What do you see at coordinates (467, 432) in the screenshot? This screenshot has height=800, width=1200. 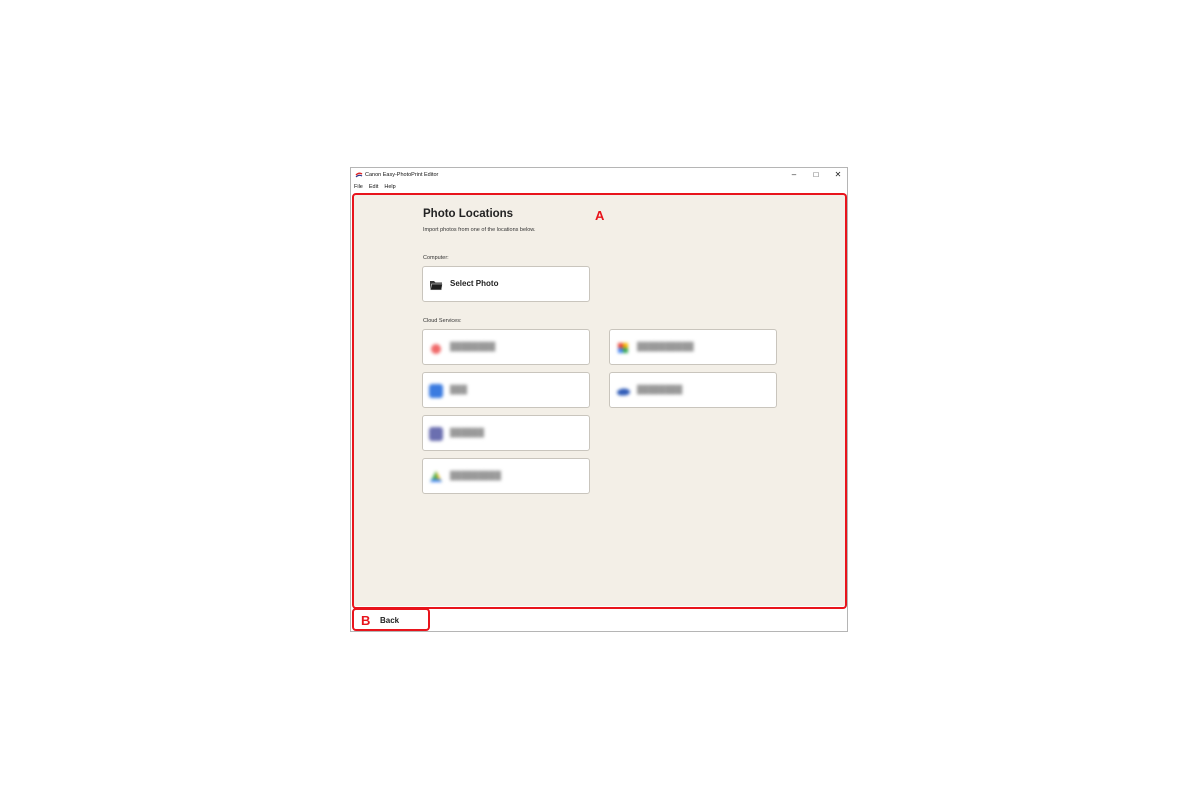 I see `cloud-service-3-label: ██████` at bounding box center [467, 432].